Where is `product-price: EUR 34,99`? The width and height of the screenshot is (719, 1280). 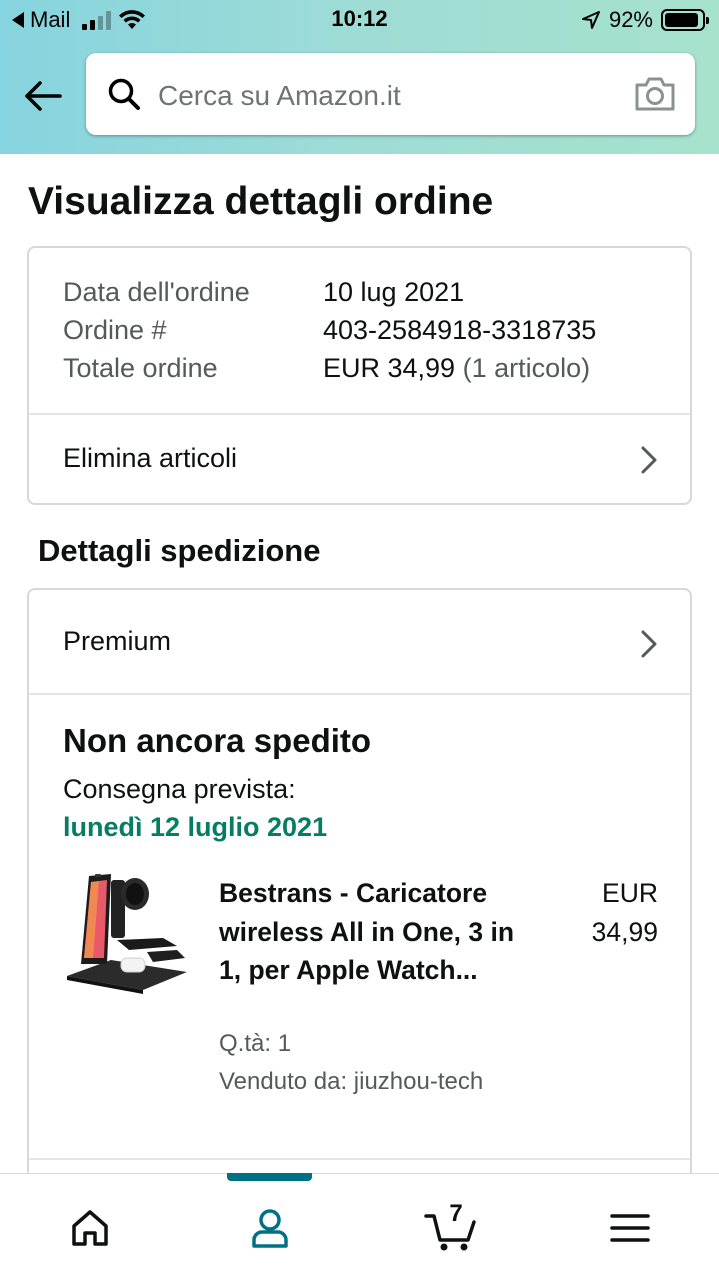
product-price: EUR 34,99 is located at coordinates (625, 912).